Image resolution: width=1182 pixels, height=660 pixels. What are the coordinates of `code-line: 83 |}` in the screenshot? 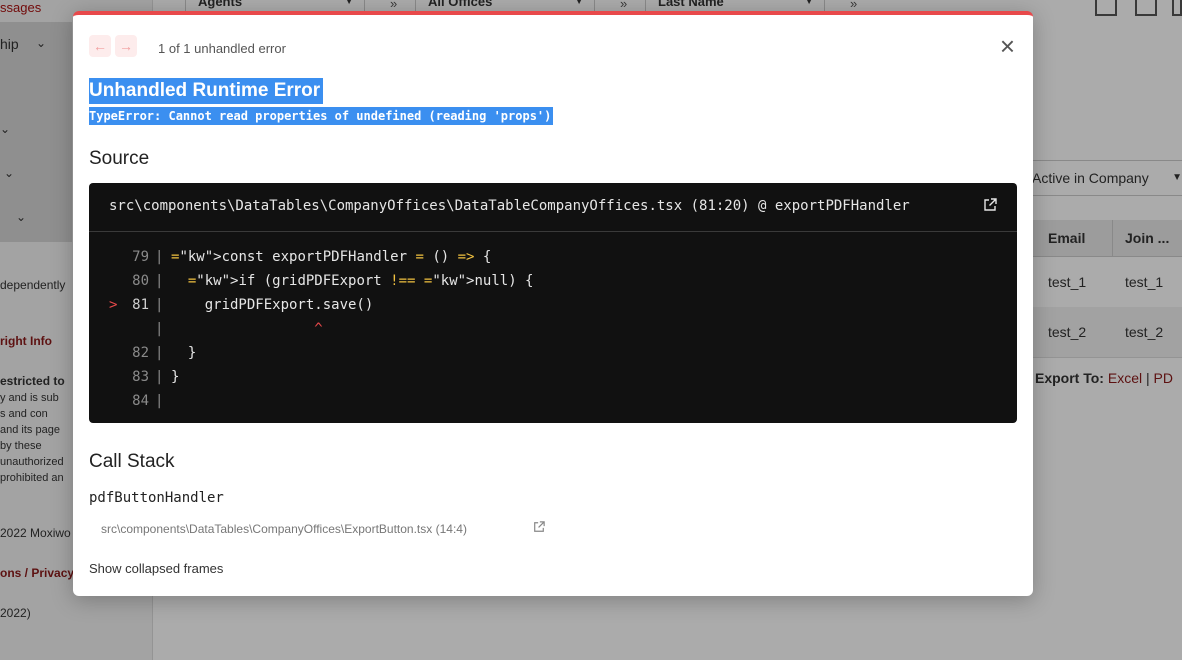 It's located at (553, 377).